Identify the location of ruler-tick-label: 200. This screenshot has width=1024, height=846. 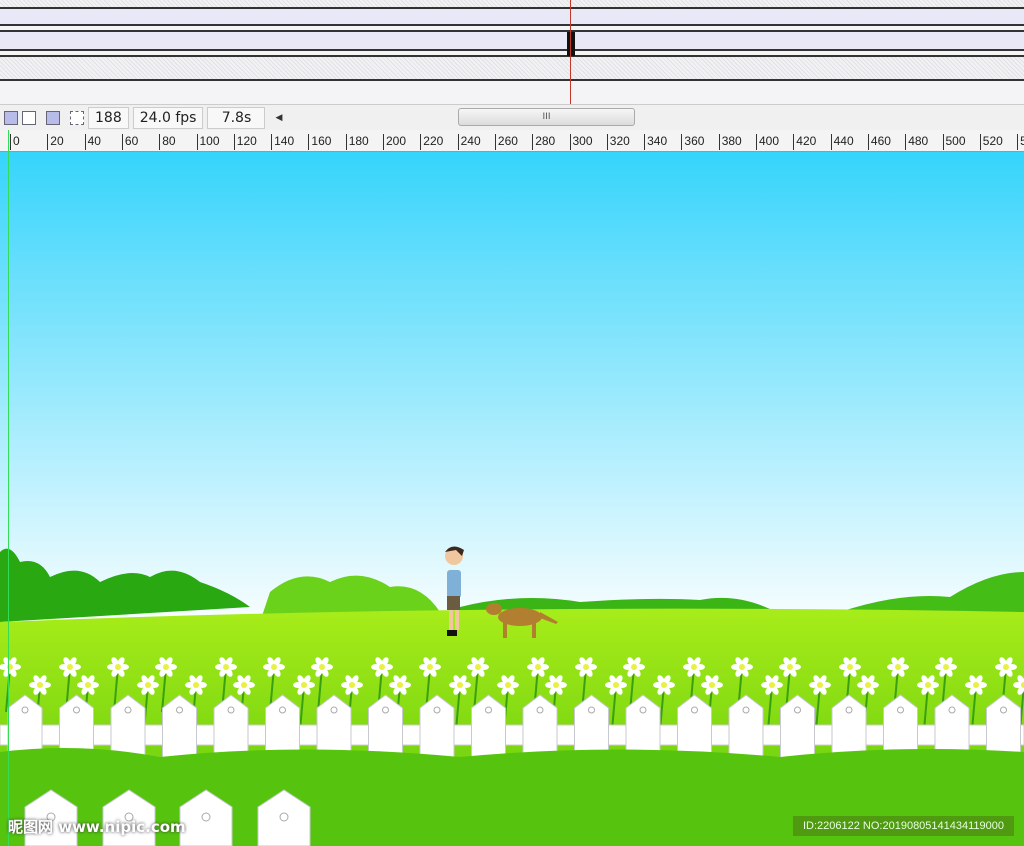
(394, 142).